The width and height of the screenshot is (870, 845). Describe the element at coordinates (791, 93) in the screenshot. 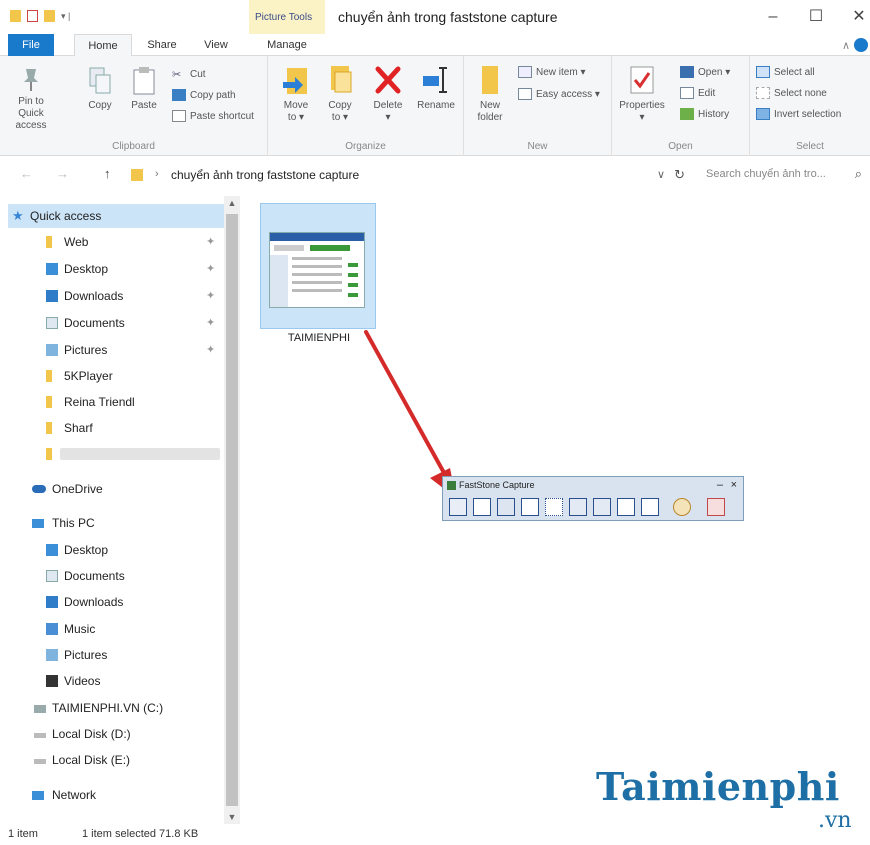

I see `select-none-button: Select none` at that location.